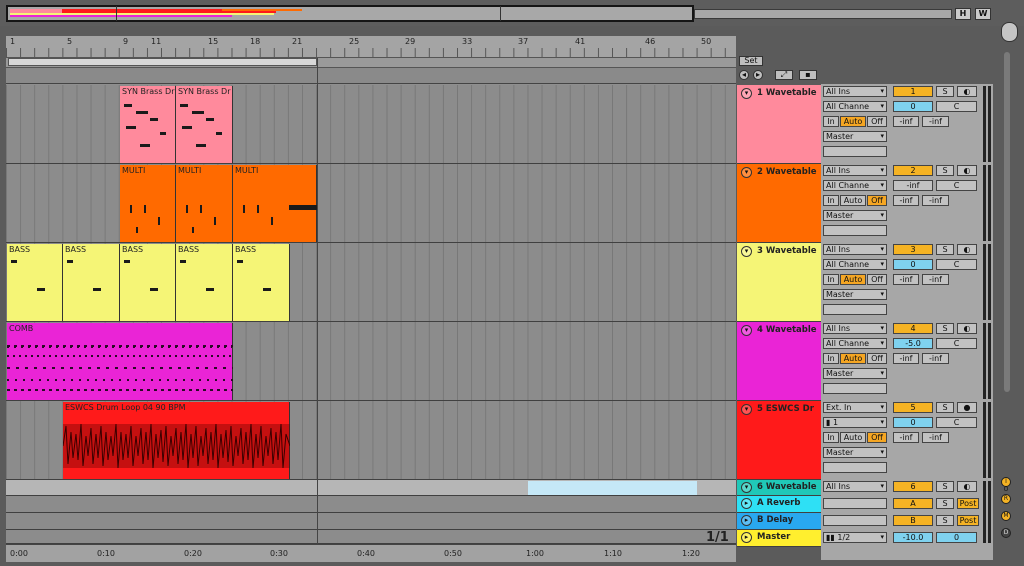 This screenshot has width=1024, height=566. Describe the element at coordinates (784, 75) in the screenshot. I see `expand-icon: ⤢` at that location.